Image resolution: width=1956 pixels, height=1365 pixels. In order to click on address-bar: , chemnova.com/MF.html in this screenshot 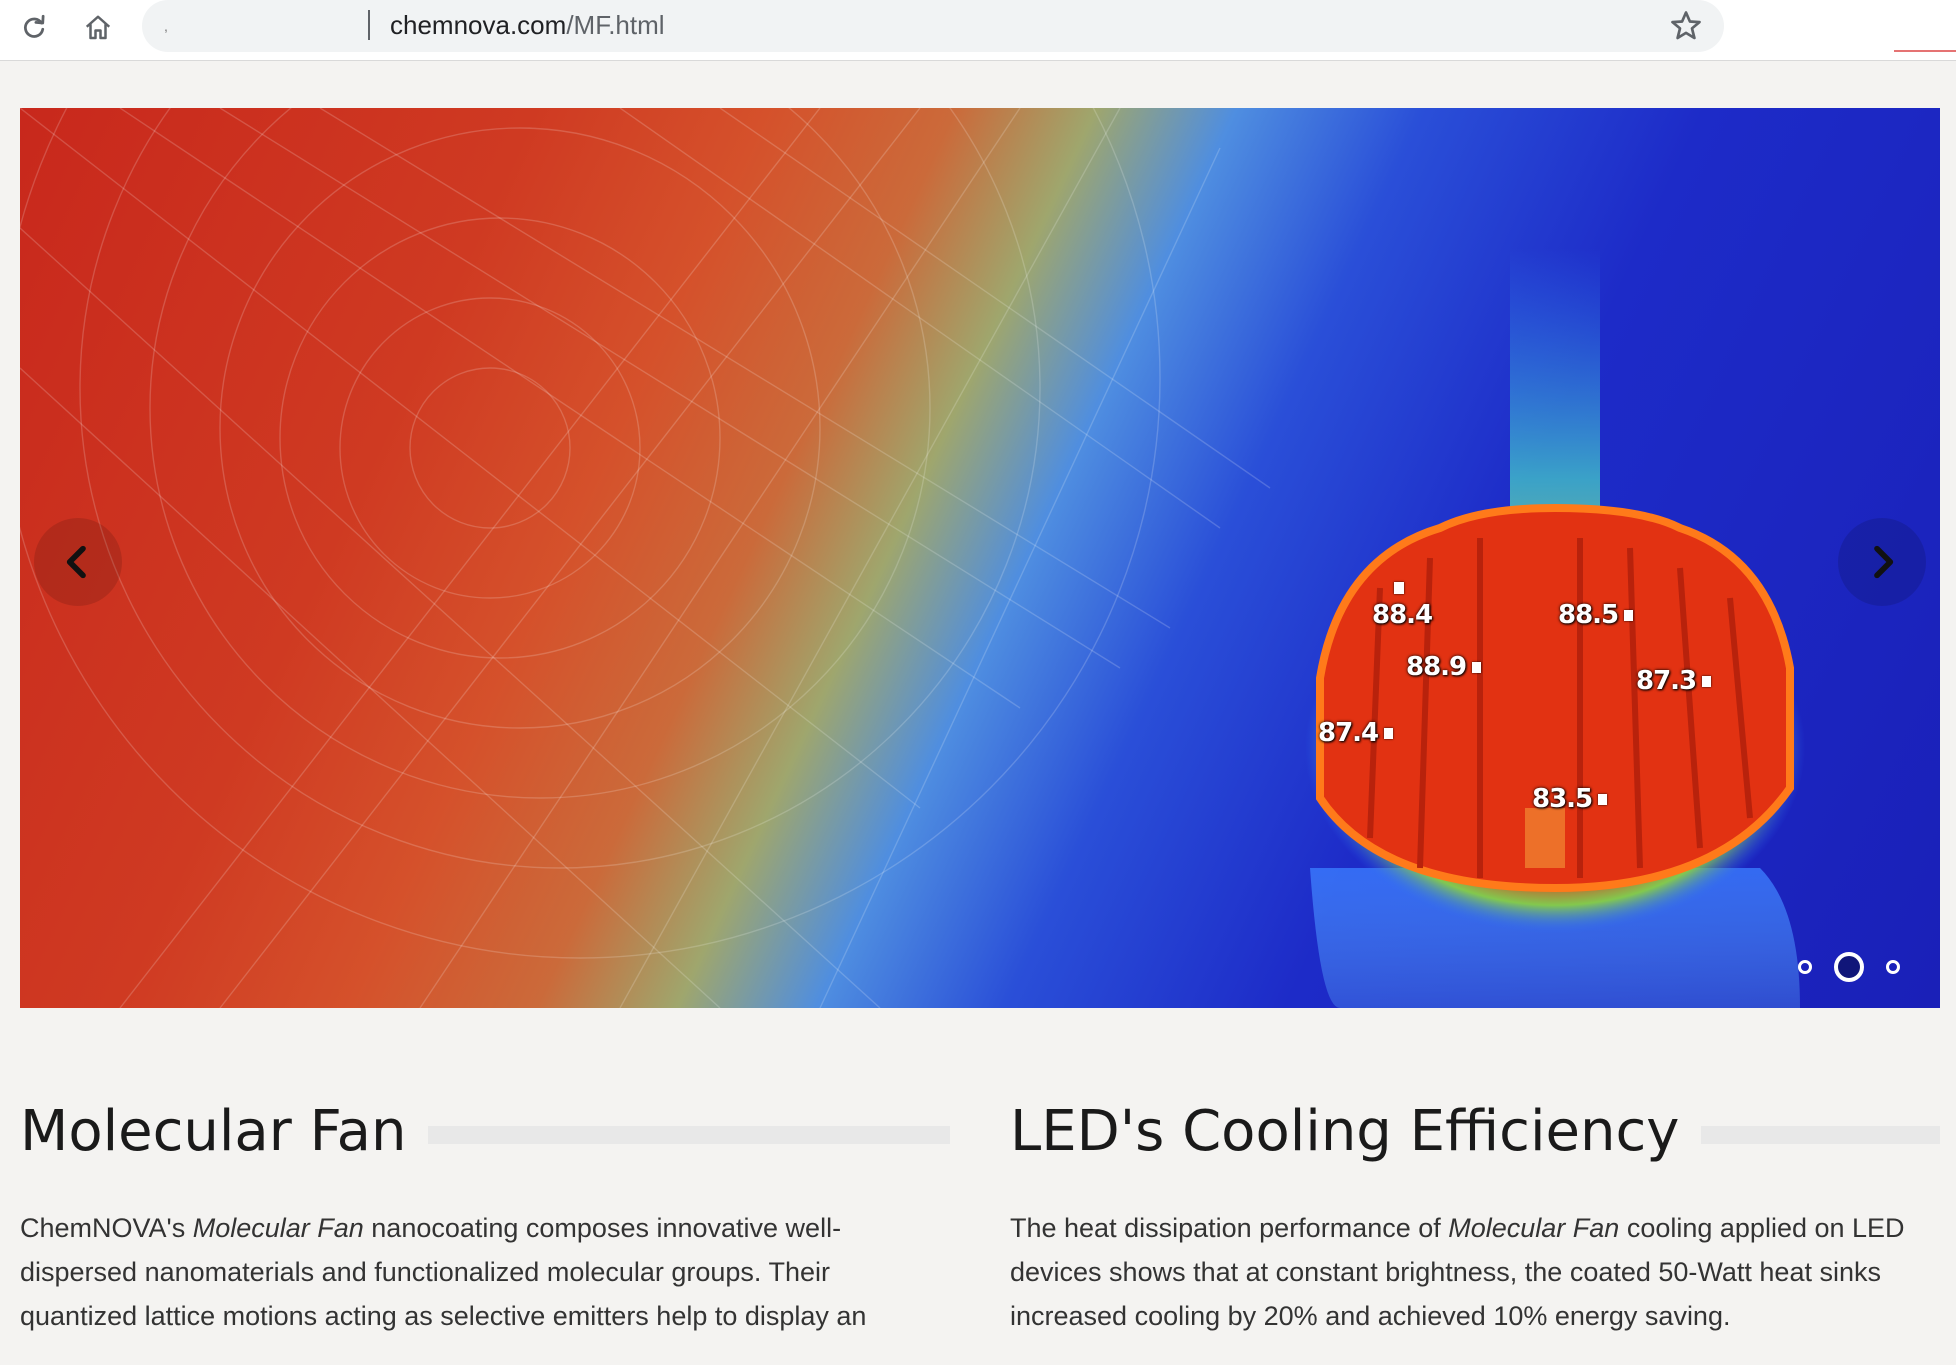, I will do `click(933, 26)`.